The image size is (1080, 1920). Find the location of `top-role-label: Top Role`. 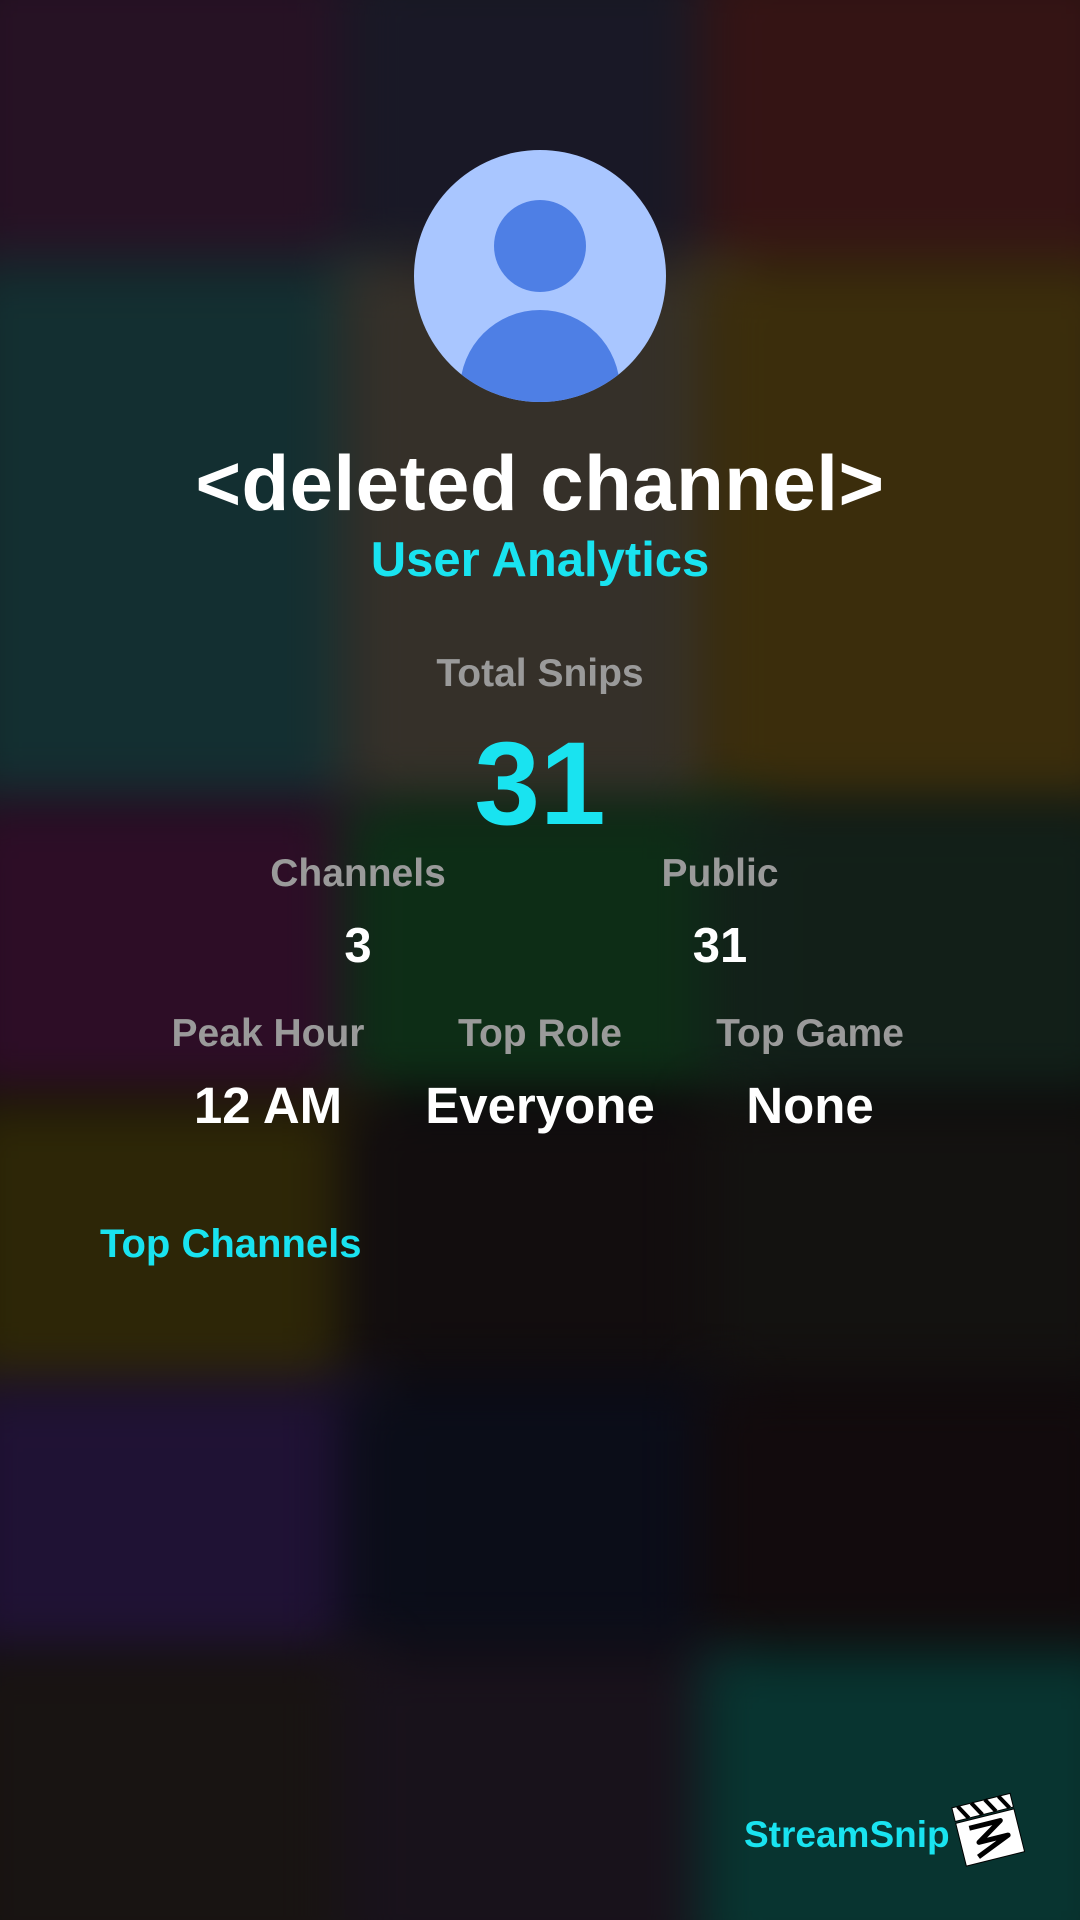

top-role-label: Top Role is located at coordinates (540, 1033).